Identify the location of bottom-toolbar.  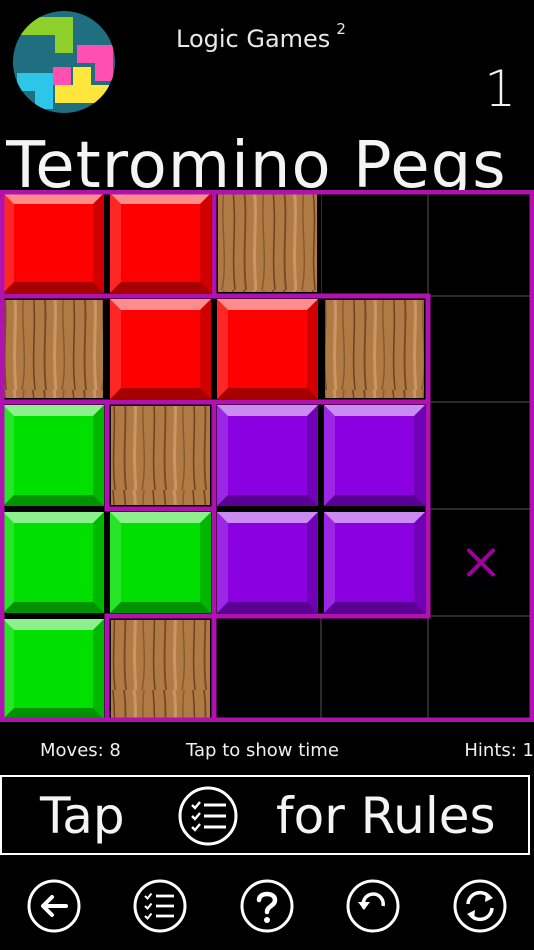
(267, 906).